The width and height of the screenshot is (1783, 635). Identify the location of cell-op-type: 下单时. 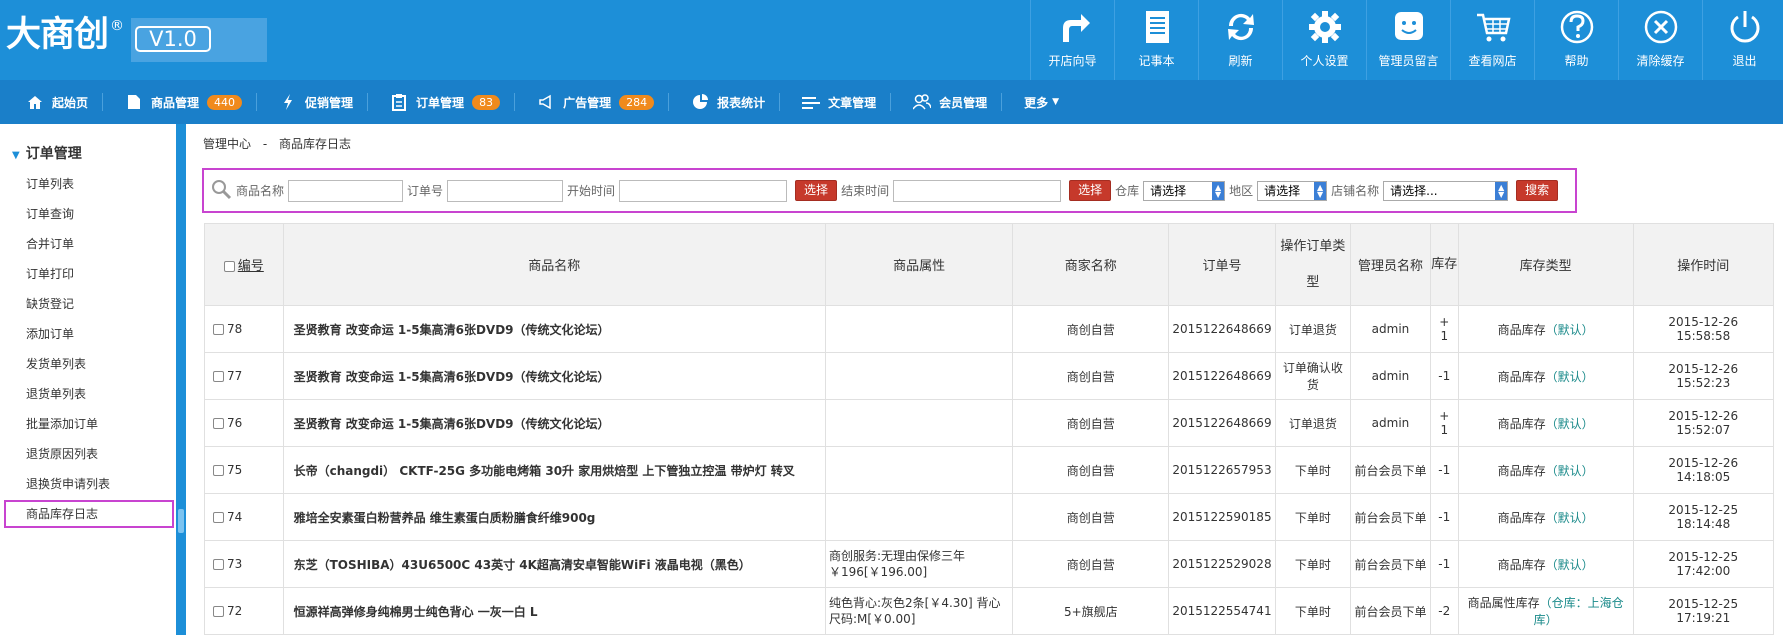
(1313, 470).